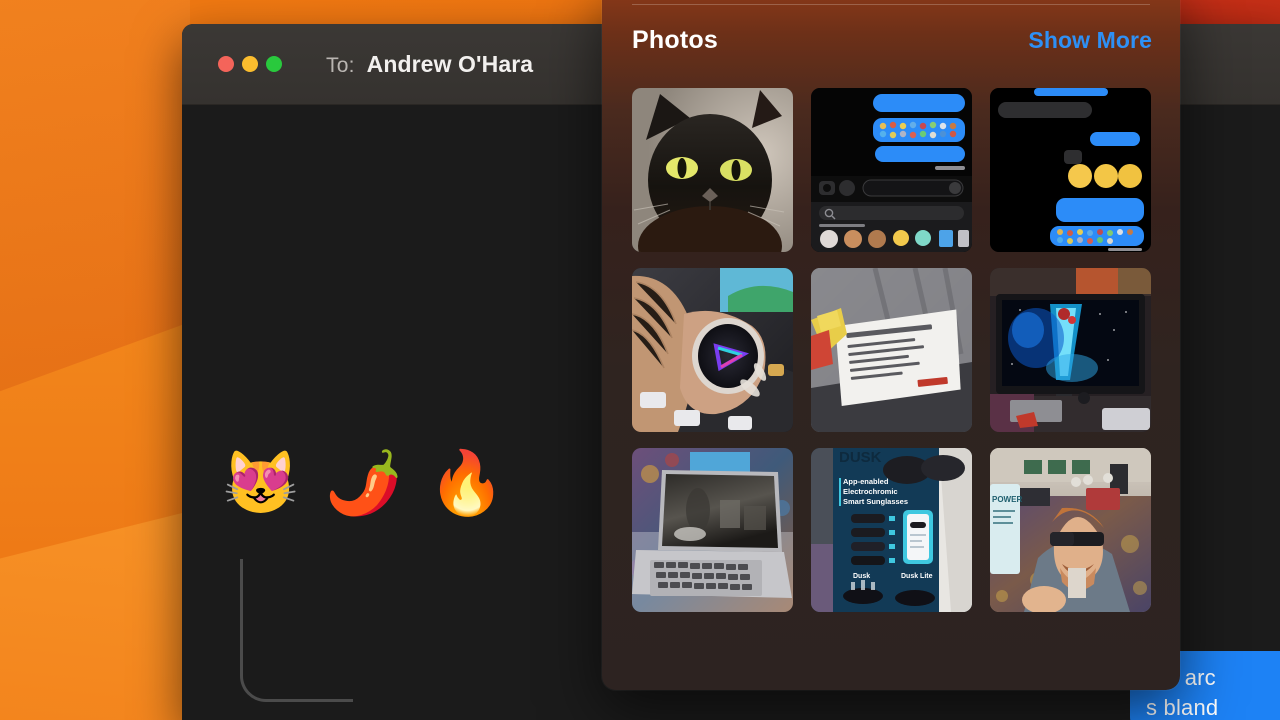 This screenshot has width=1280, height=720. I want to click on photos-panel-title: Photos, so click(675, 40).